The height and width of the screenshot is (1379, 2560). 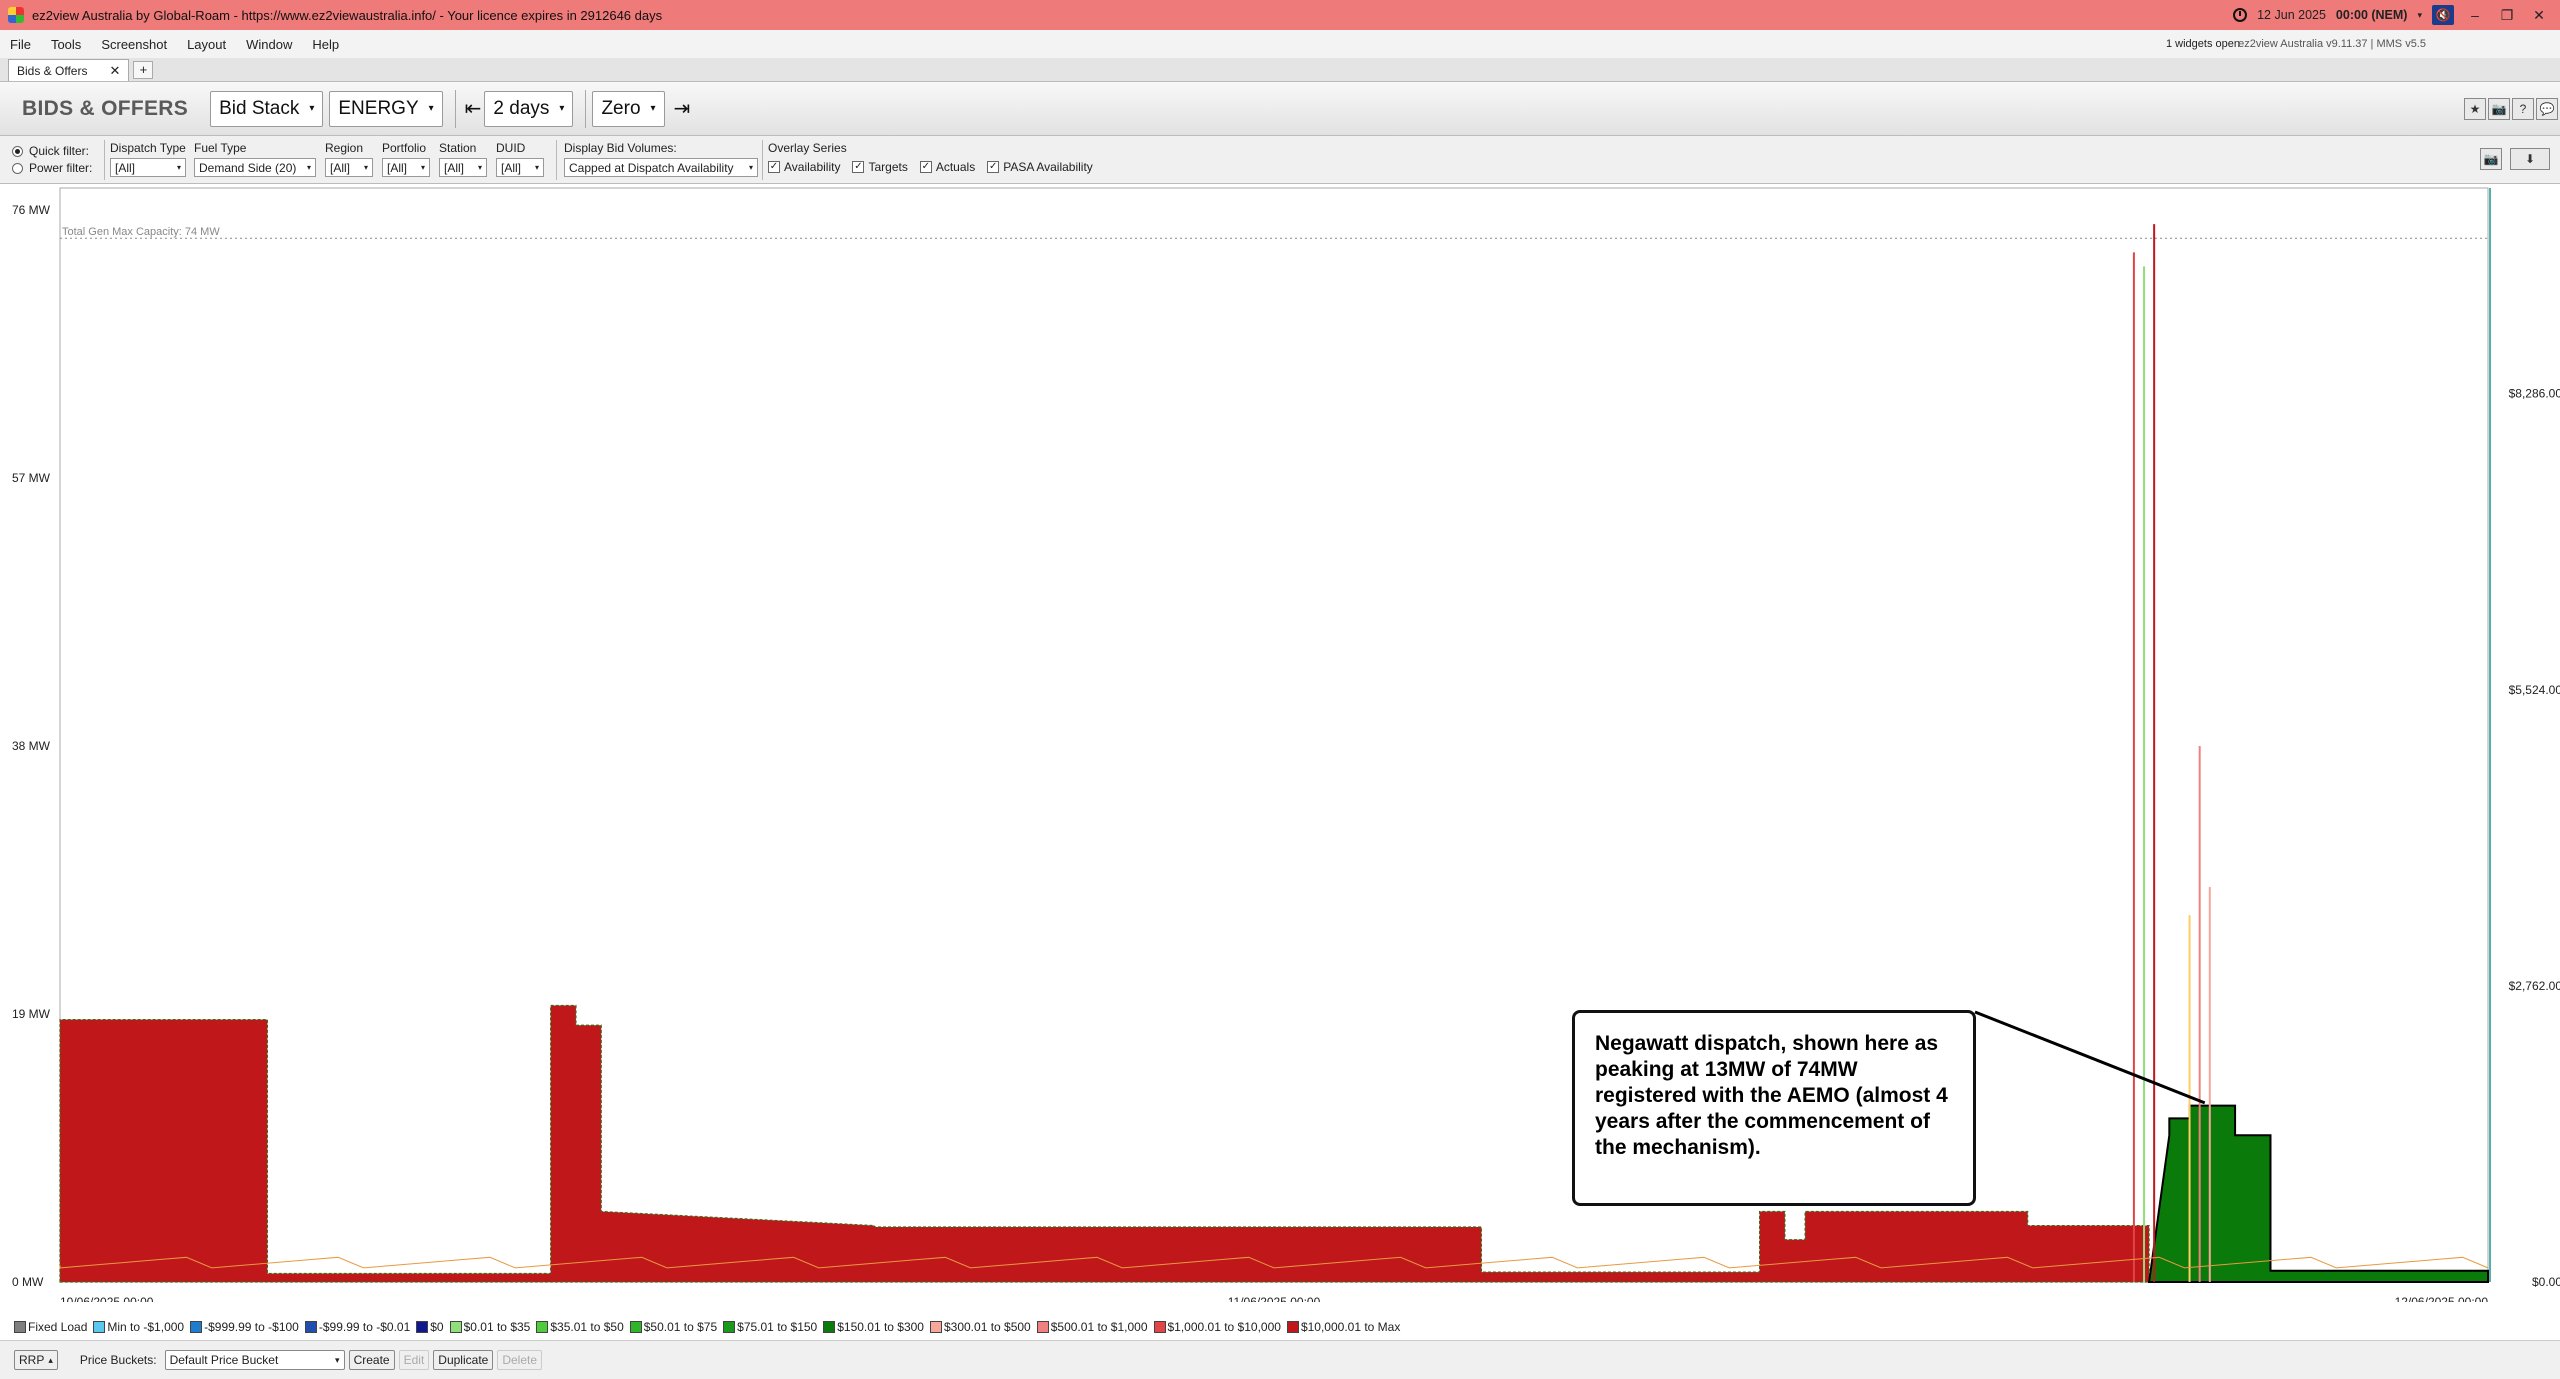 I want to click on legend-item: Fixed Load, so click(x=50, y=1327).